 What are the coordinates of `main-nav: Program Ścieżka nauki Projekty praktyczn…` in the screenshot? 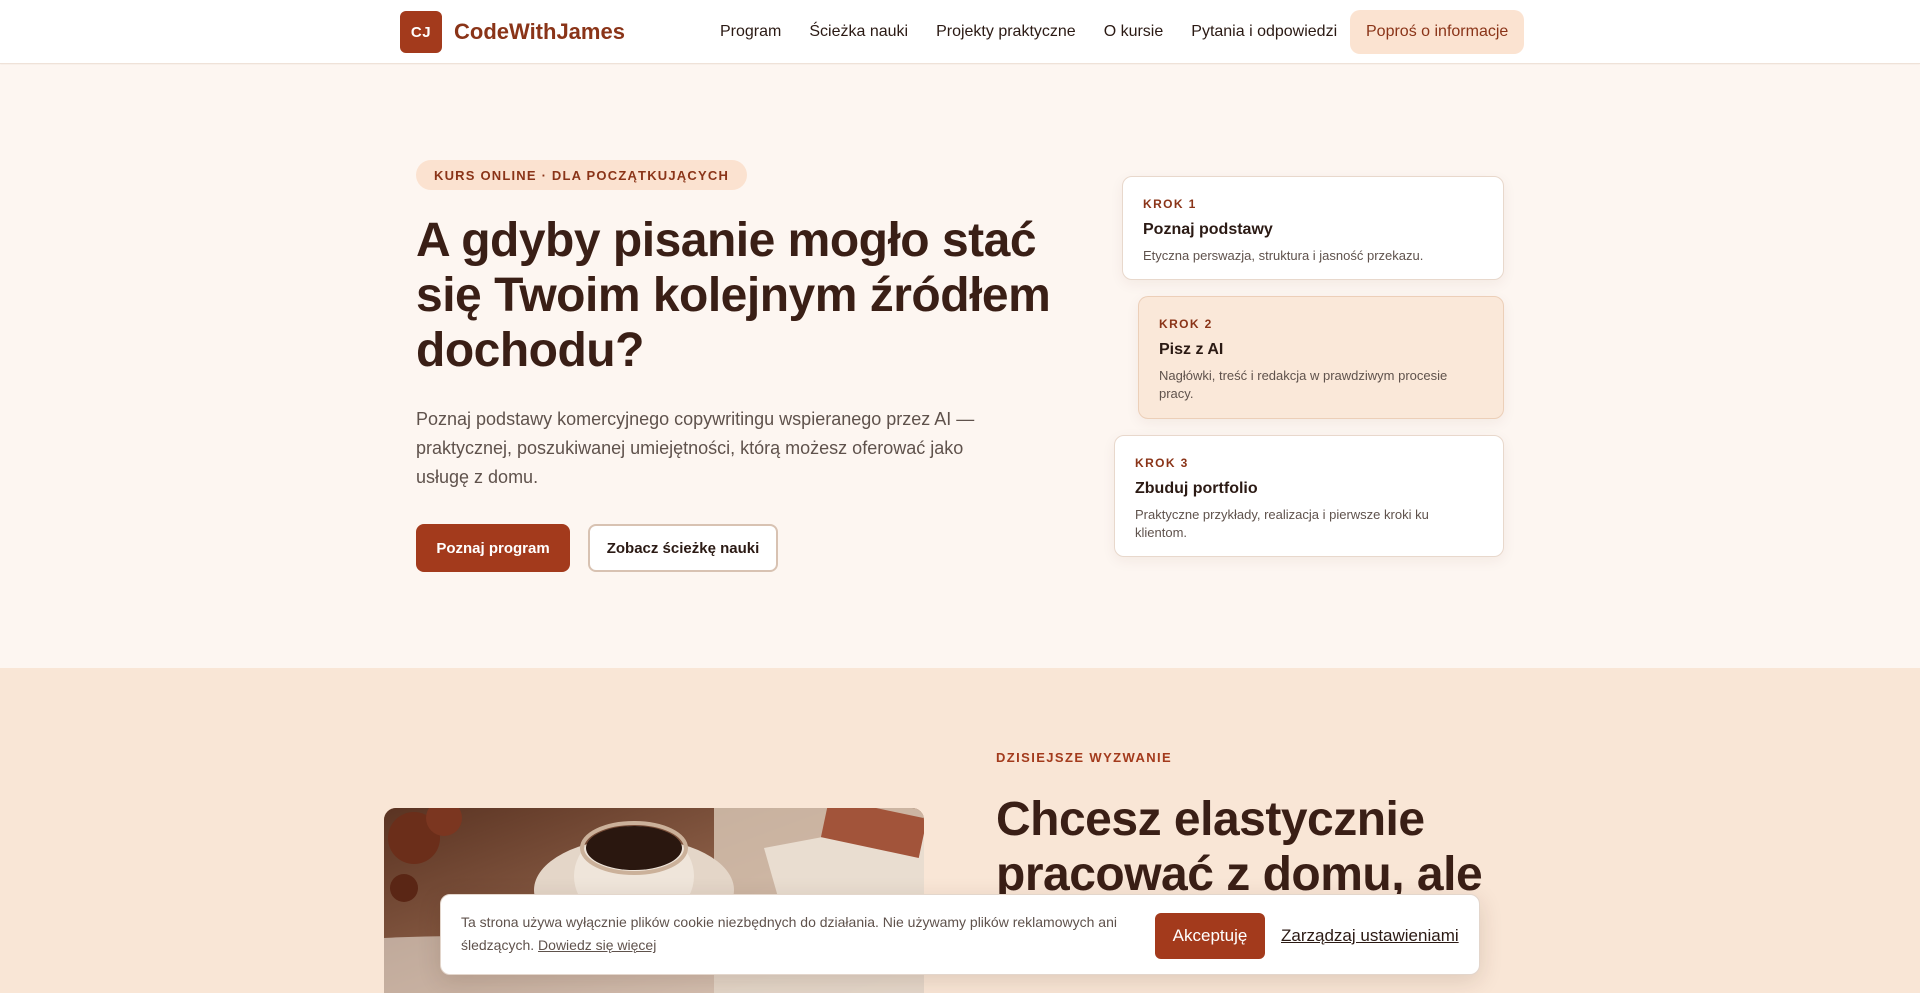 It's located at (1042, 32).